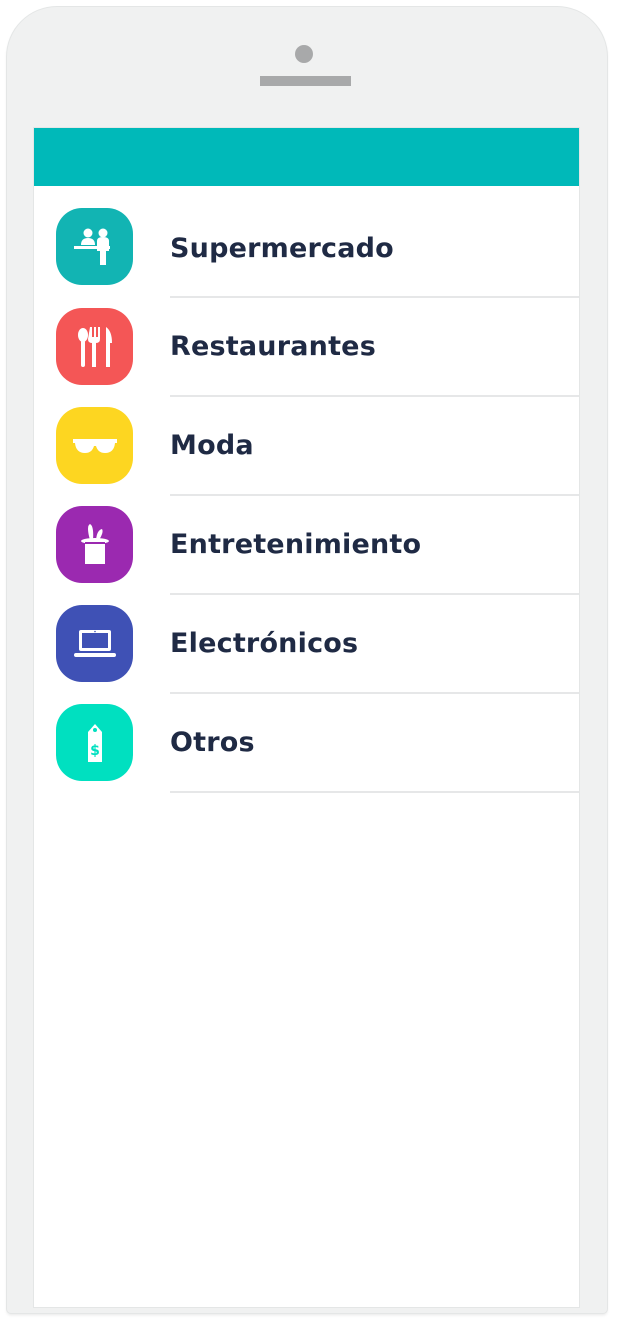 The image size is (618, 1319). Describe the element at coordinates (296, 544) in the screenshot. I see `category-label: Entretenimiento` at that location.